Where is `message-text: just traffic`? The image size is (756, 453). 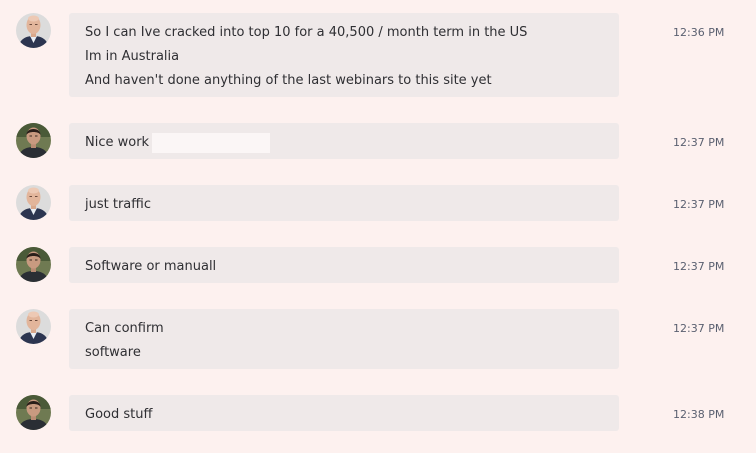
message-text: just traffic is located at coordinates (118, 204).